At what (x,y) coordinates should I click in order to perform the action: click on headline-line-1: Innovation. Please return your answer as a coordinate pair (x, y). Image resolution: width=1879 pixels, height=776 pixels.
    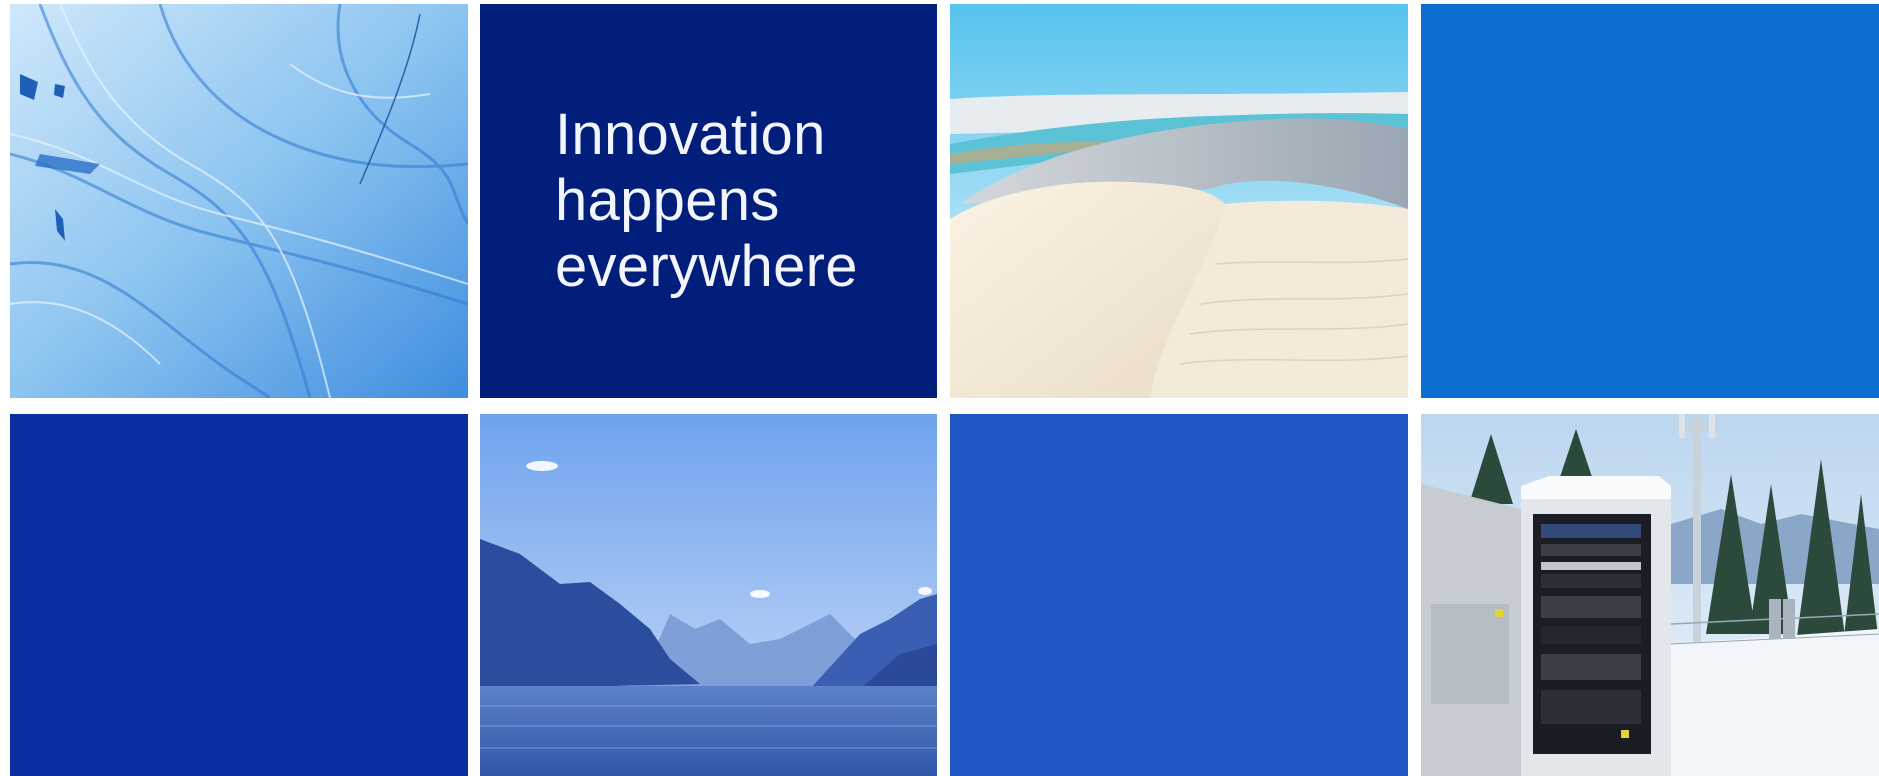
    Looking at the image, I should click on (690, 134).